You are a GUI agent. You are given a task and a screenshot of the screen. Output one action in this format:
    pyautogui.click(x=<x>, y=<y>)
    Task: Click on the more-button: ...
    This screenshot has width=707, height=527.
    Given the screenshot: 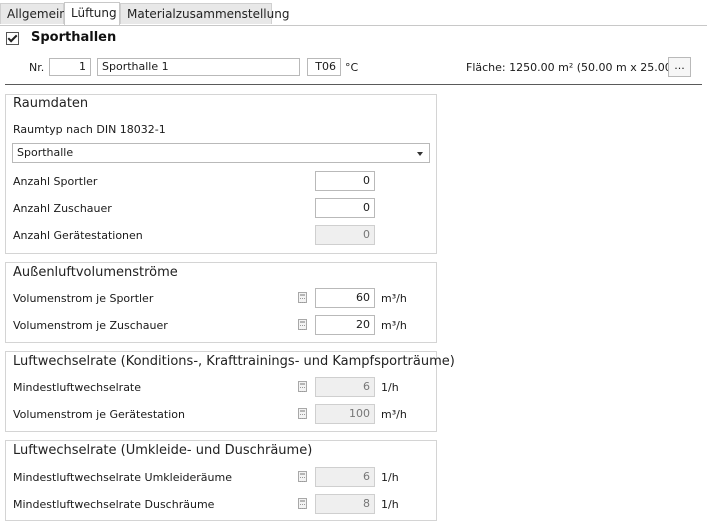 What is the action you would take?
    pyautogui.click(x=679, y=67)
    